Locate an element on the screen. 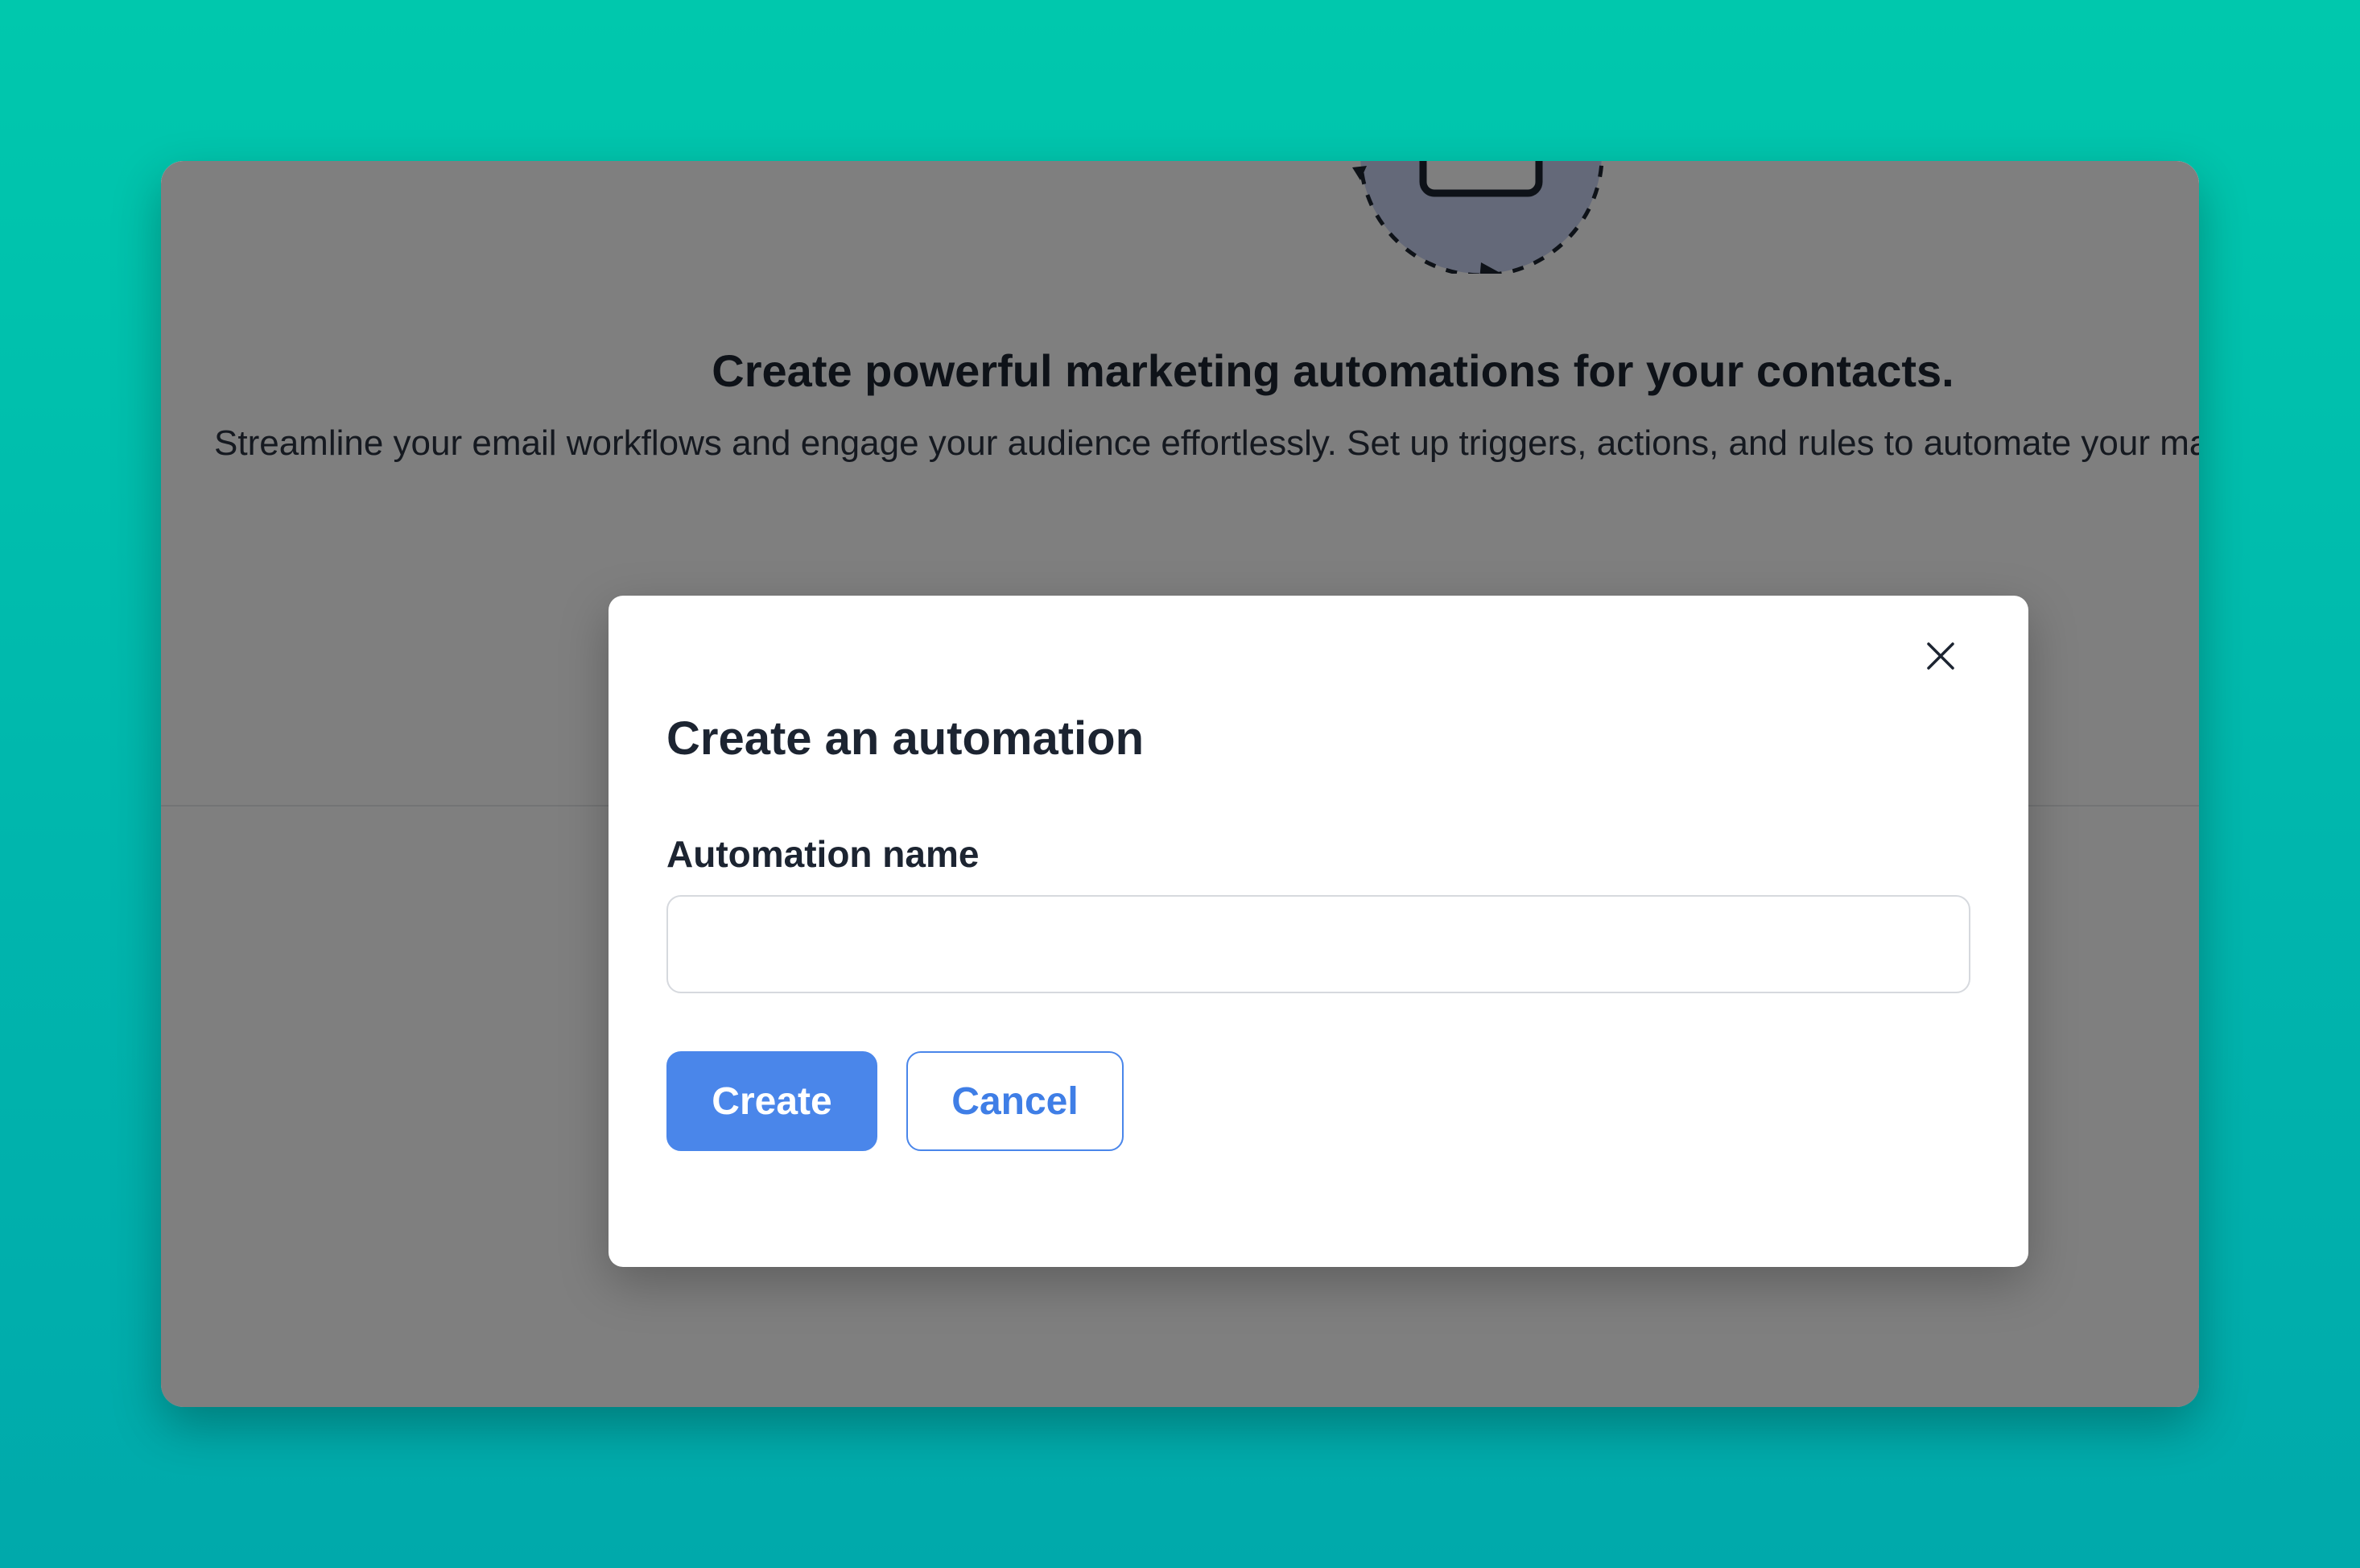 The image size is (2360, 1568). cancel-button: Cancel is located at coordinates (1015, 1101).